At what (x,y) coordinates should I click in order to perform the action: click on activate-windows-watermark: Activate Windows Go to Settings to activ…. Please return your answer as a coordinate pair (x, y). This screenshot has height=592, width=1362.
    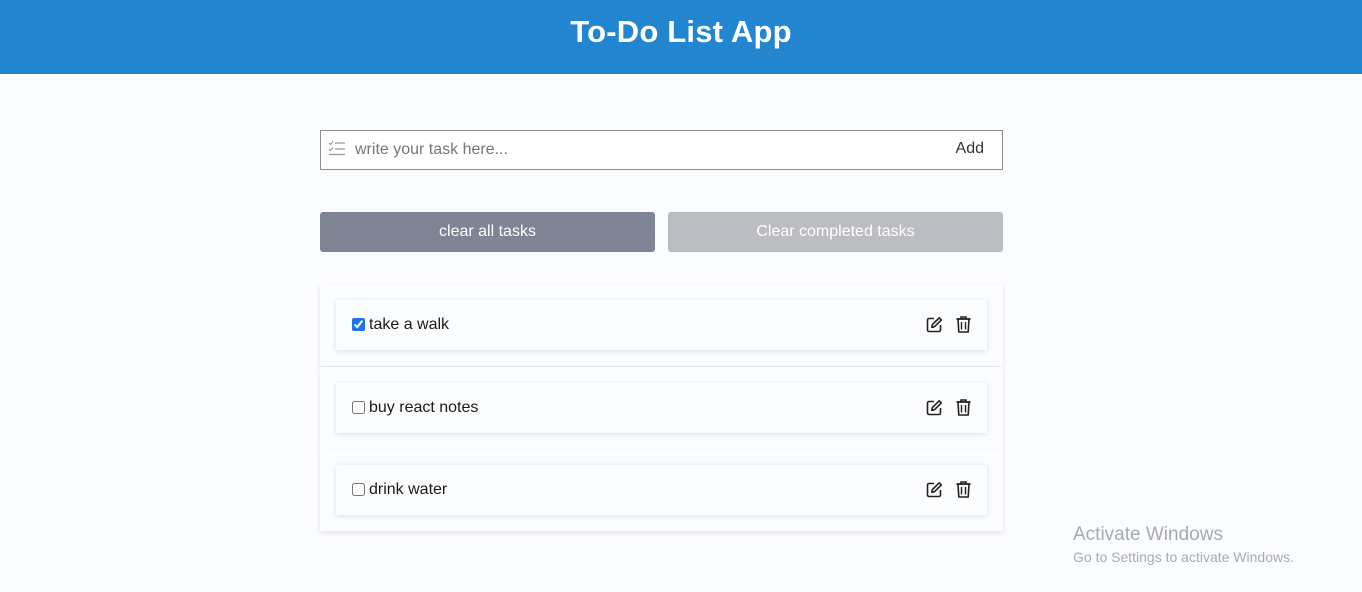
    Looking at the image, I should click on (1183, 546).